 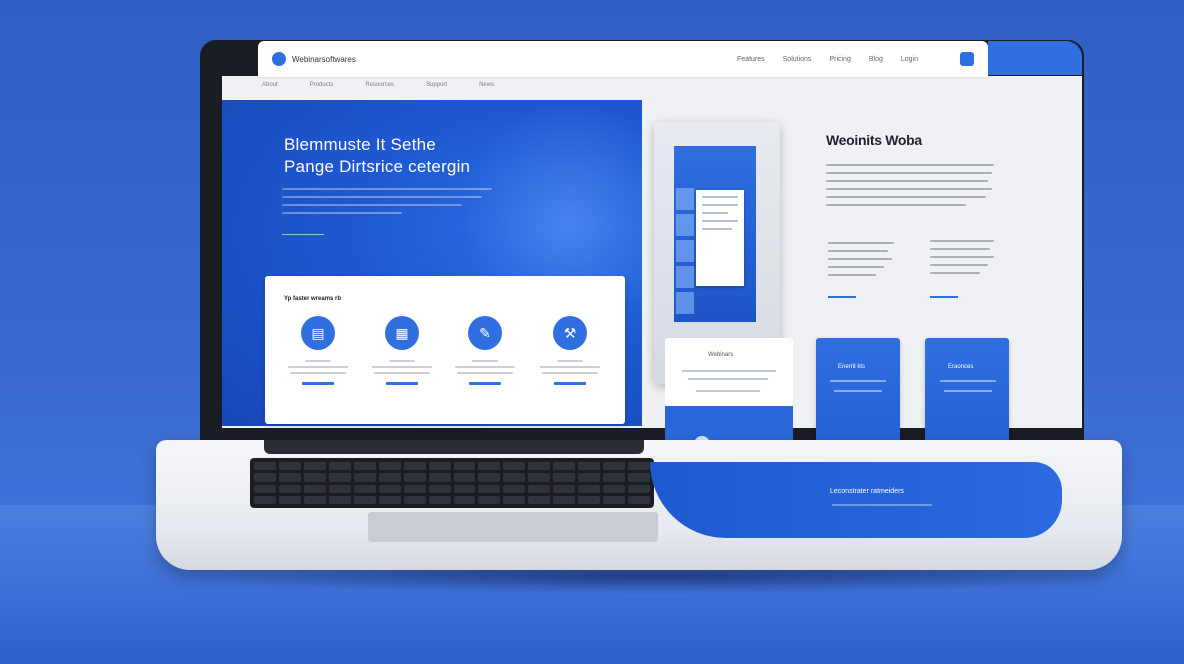 I want to click on nav-links: Features Solutions Pricing Blog Login, so click(x=855, y=59).